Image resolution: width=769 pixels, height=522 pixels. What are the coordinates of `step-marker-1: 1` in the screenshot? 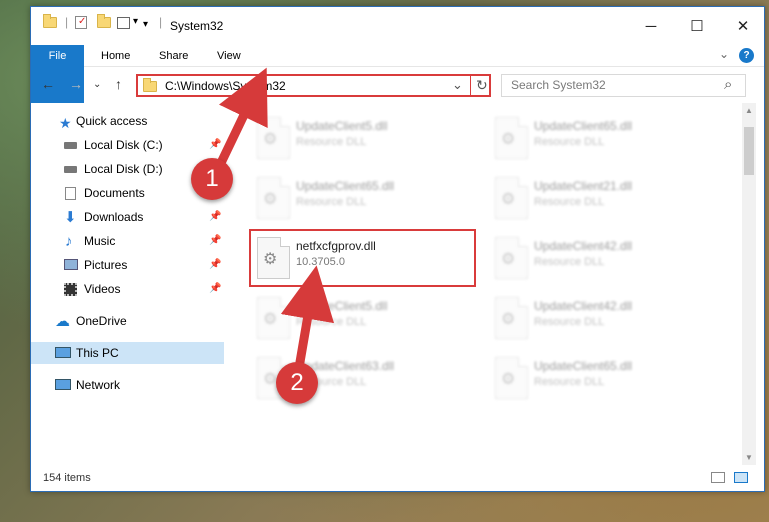 It's located at (212, 179).